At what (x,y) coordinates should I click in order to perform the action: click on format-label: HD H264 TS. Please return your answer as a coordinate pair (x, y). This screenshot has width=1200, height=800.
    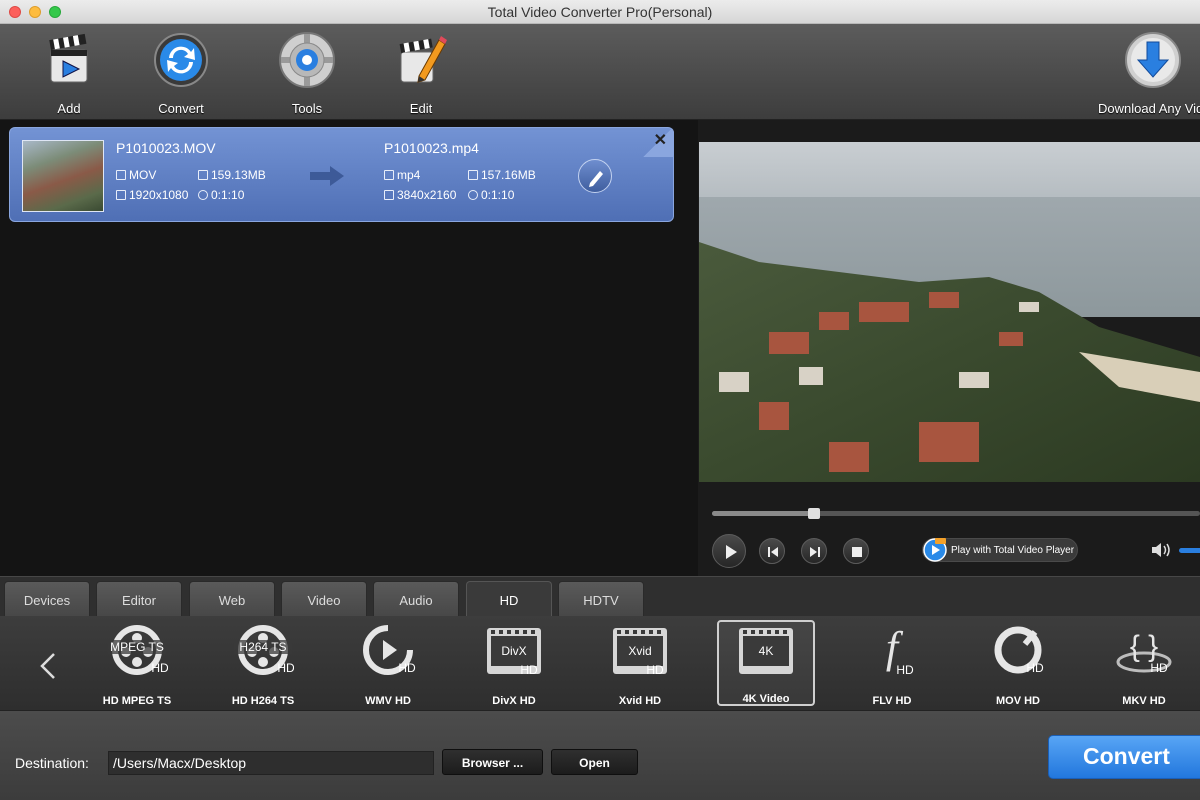
    Looking at the image, I should click on (263, 701).